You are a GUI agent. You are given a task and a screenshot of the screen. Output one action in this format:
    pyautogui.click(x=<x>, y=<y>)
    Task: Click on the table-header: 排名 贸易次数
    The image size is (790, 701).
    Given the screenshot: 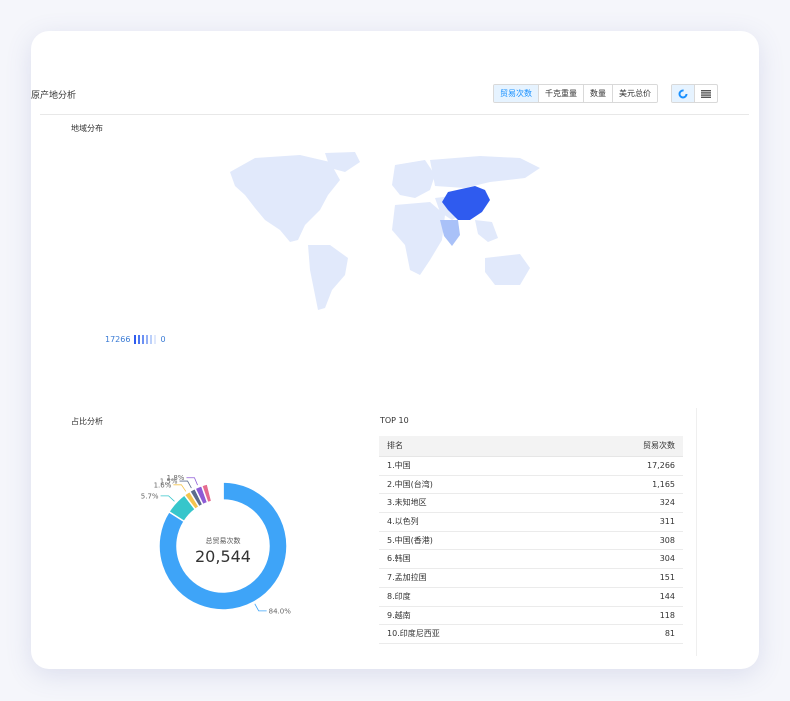 What is the action you would take?
    pyautogui.click(x=531, y=446)
    